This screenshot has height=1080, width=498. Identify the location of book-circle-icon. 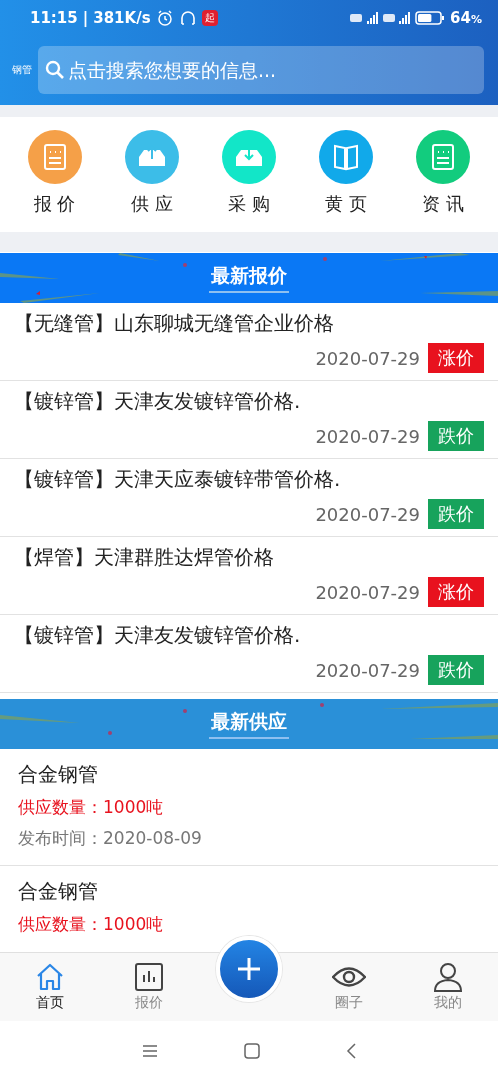
(346, 157).